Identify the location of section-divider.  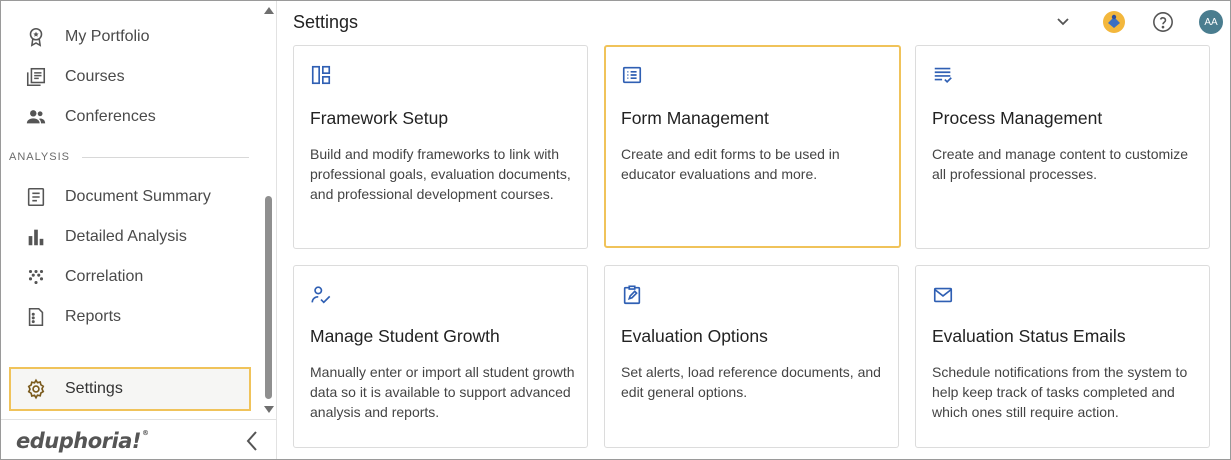
(165, 157).